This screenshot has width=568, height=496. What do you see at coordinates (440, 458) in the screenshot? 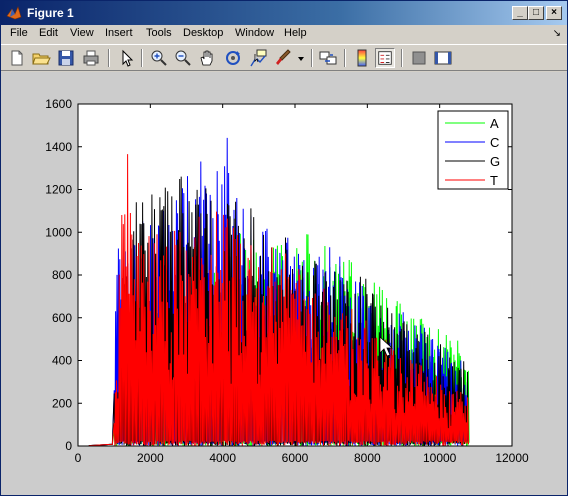
I see `x-tick-label: 10000` at bounding box center [440, 458].